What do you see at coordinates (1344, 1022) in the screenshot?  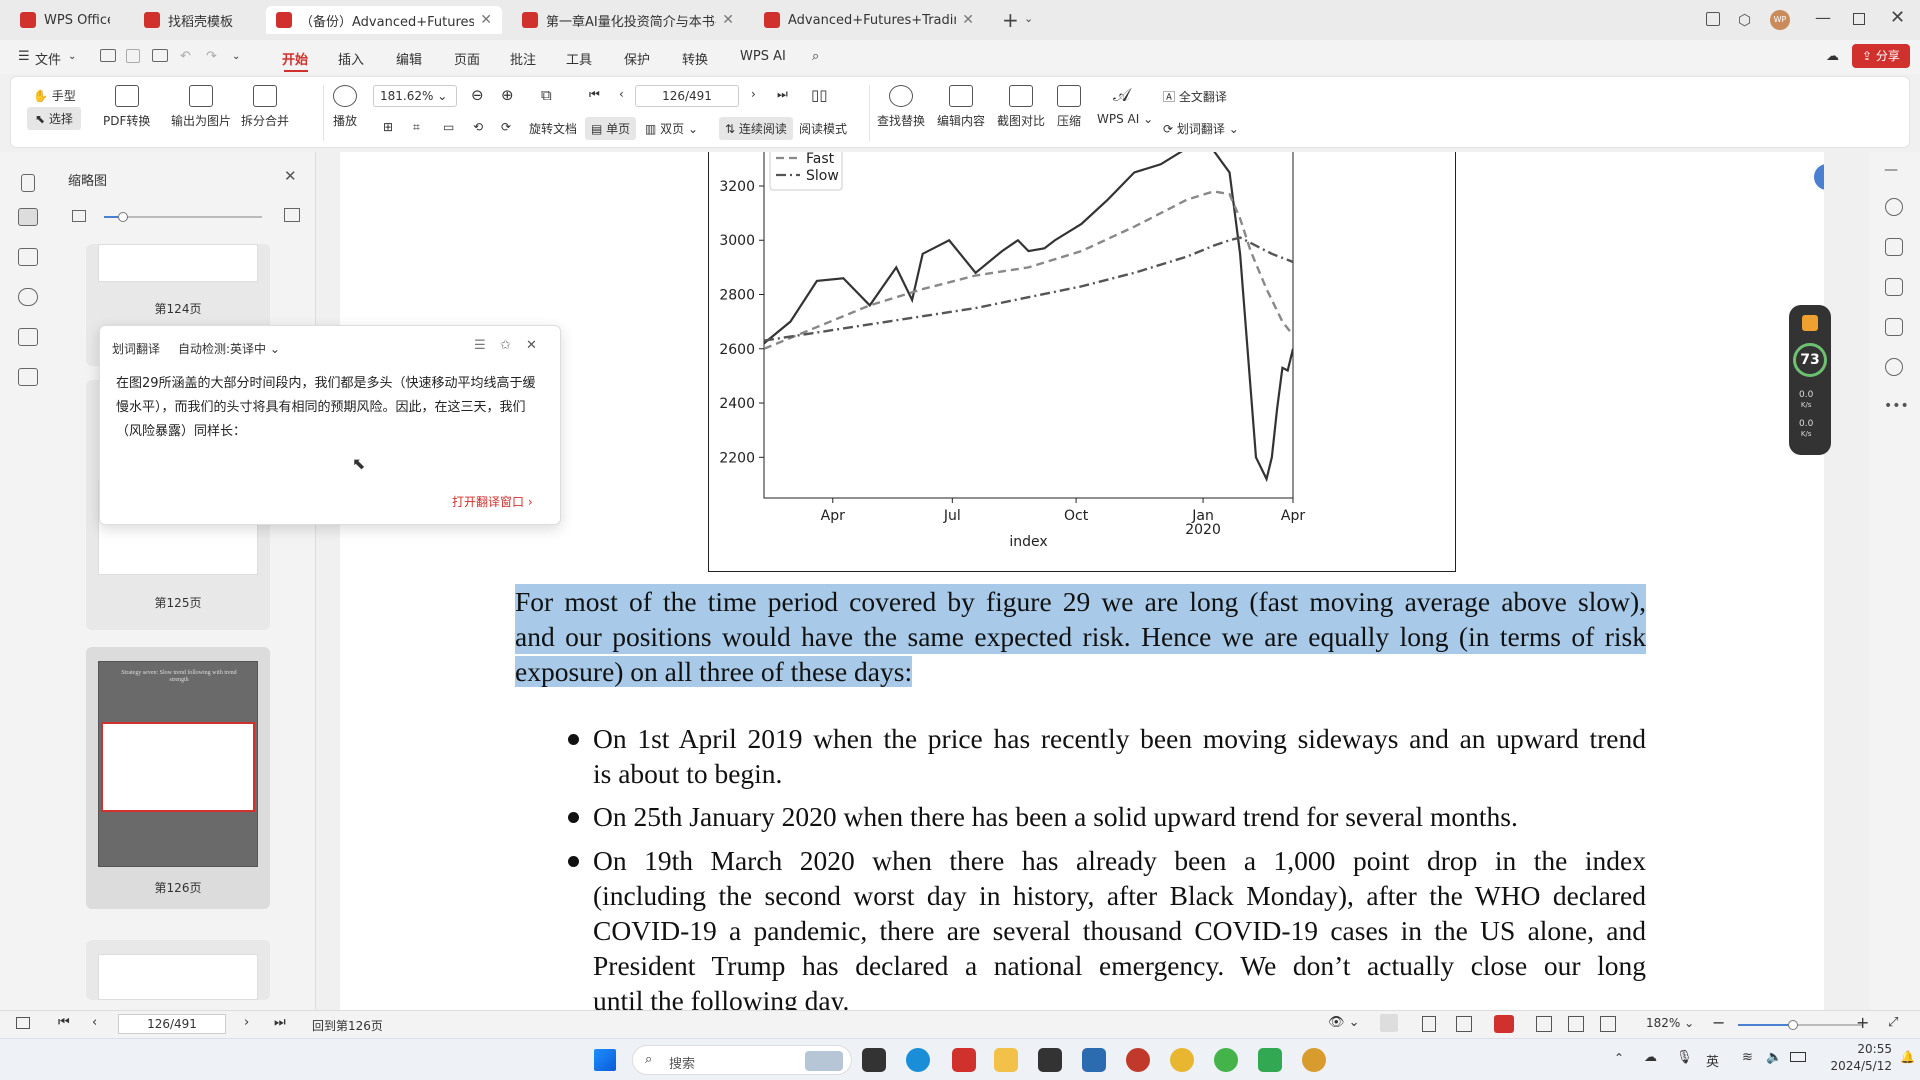 I see `eye-protect-icon: 👁 ⌄` at bounding box center [1344, 1022].